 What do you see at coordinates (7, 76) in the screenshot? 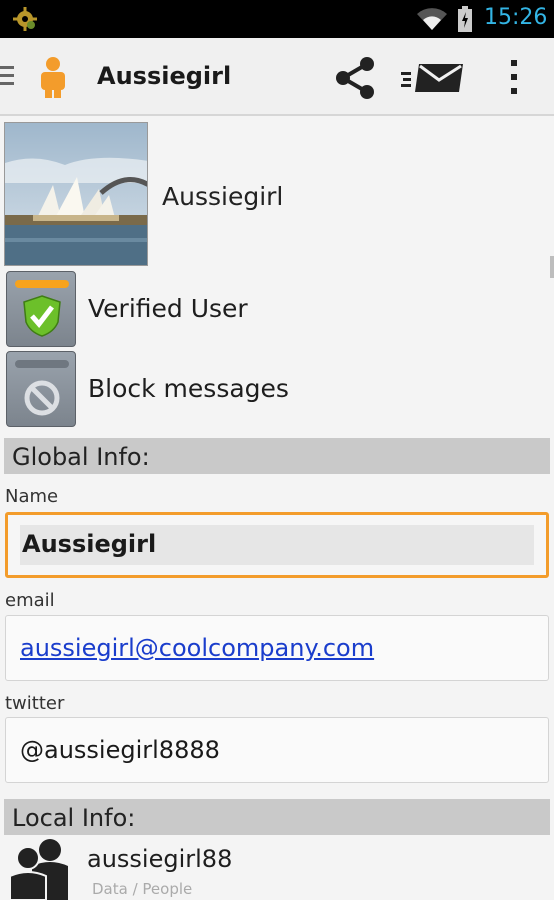
I see `drawer-menu-icon` at bounding box center [7, 76].